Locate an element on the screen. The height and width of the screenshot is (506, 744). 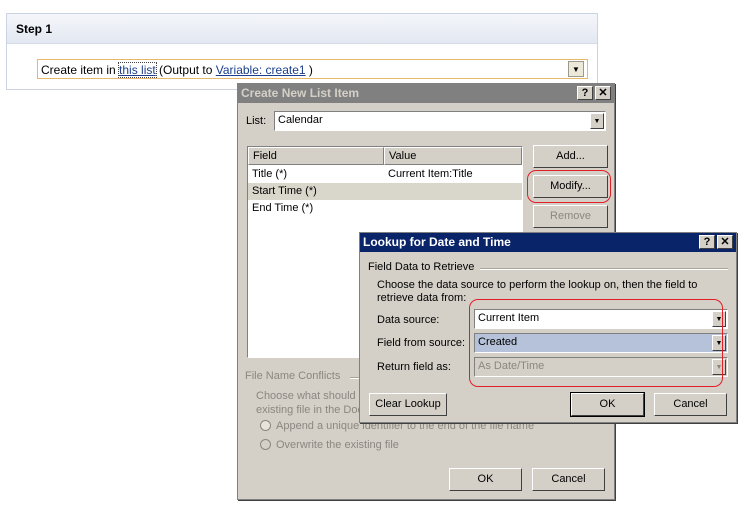
remove-button: Remove is located at coordinates (570, 216).